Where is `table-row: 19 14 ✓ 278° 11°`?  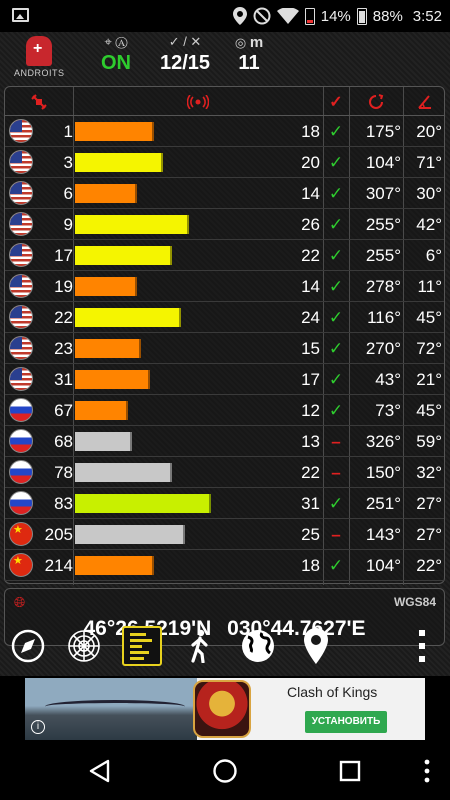
table-row: 19 14 ✓ 278° 11° is located at coordinates (224, 286).